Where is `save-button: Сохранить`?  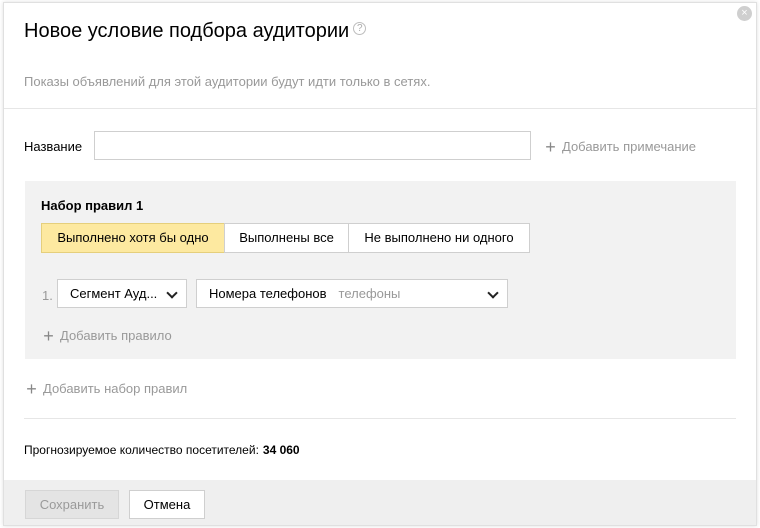 save-button: Сохранить is located at coordinates (72, 504).